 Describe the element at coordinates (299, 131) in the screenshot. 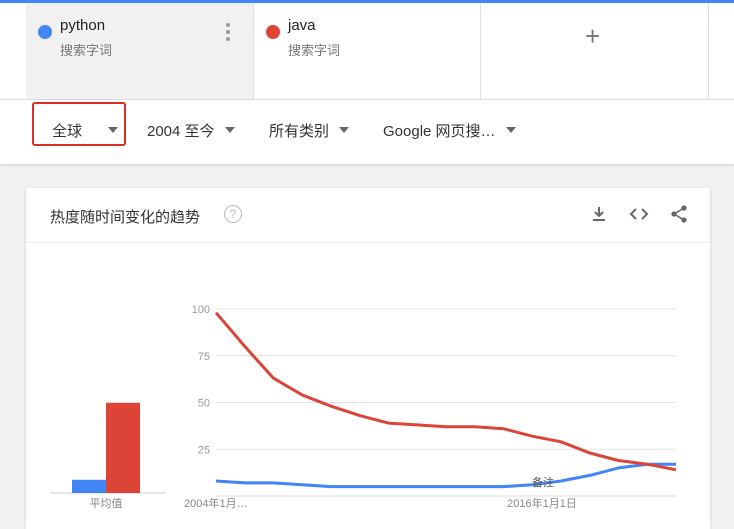

I see `category-filter-label: 所有类别` at that location.